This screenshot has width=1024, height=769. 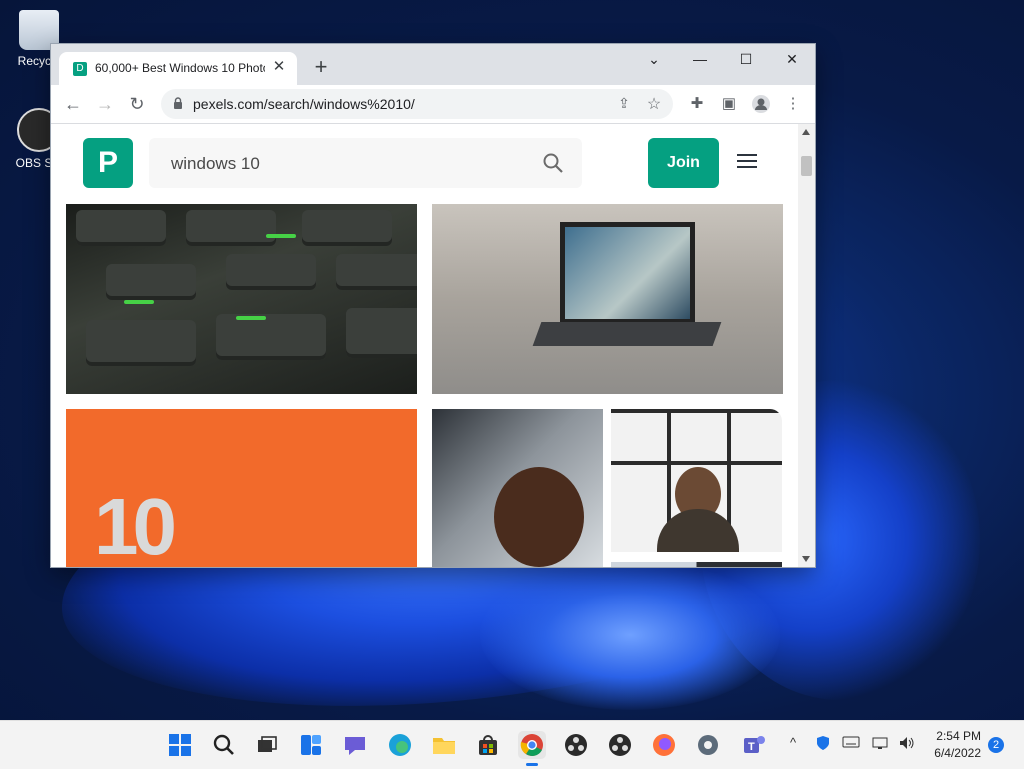 What do you see at coordinates (624, 104) in the screenshot?
I see `share-icon: ⇪` at bounding box center [624, 104].